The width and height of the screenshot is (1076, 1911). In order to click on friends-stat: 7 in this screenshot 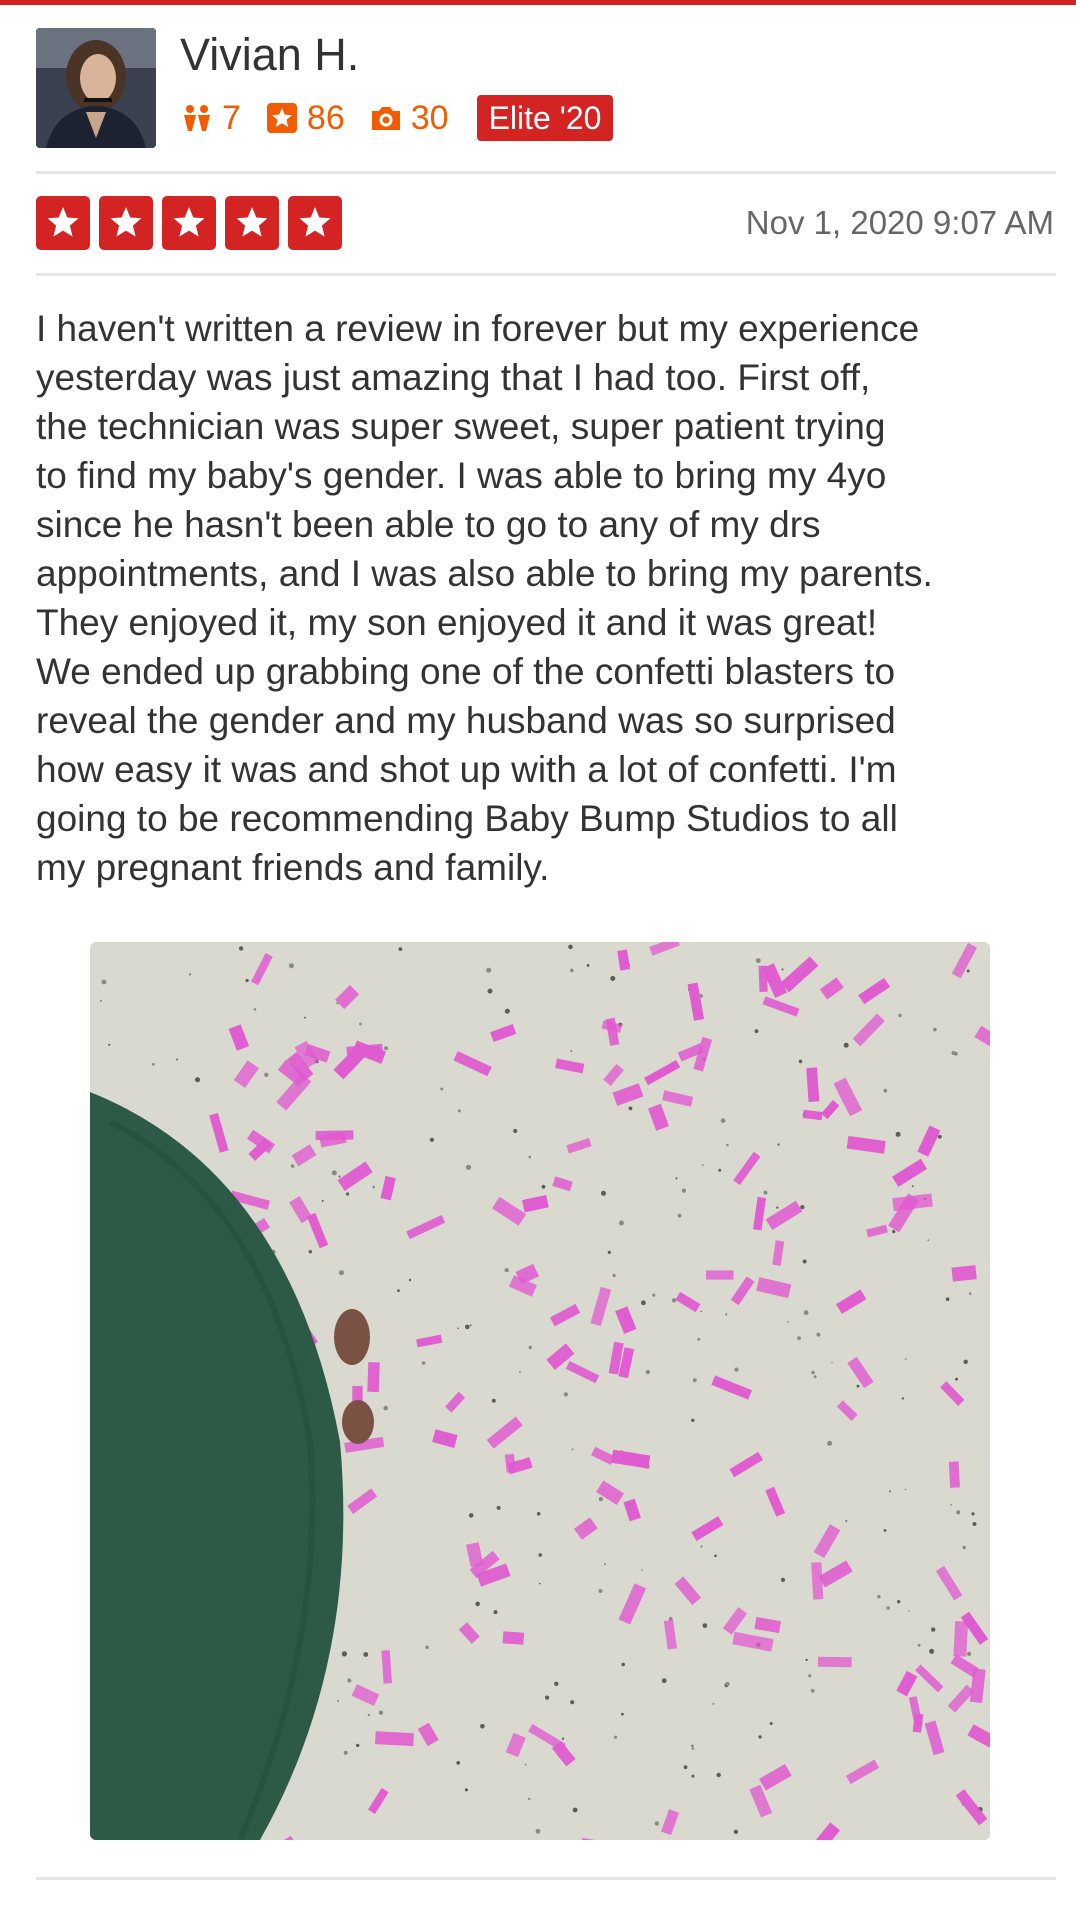, I will do `click(210, 118)`.